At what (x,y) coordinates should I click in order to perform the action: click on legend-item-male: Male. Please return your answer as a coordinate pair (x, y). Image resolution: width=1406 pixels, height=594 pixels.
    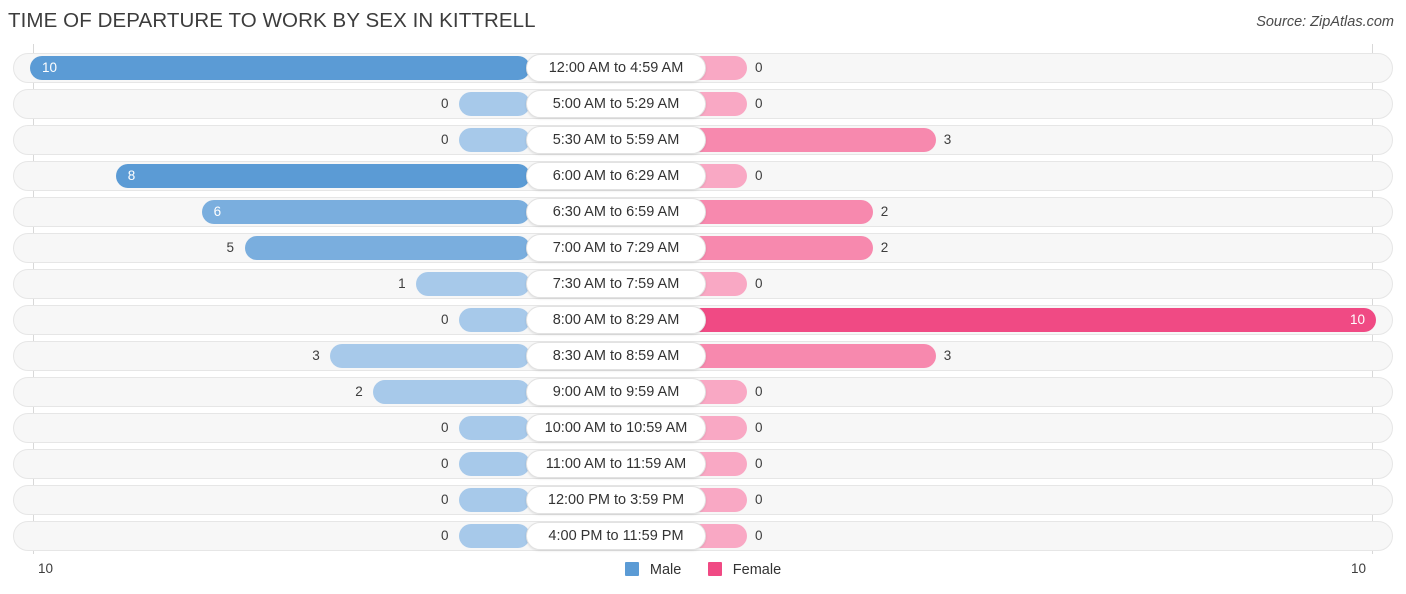
    Looking at the image, I should click on (653, 569).